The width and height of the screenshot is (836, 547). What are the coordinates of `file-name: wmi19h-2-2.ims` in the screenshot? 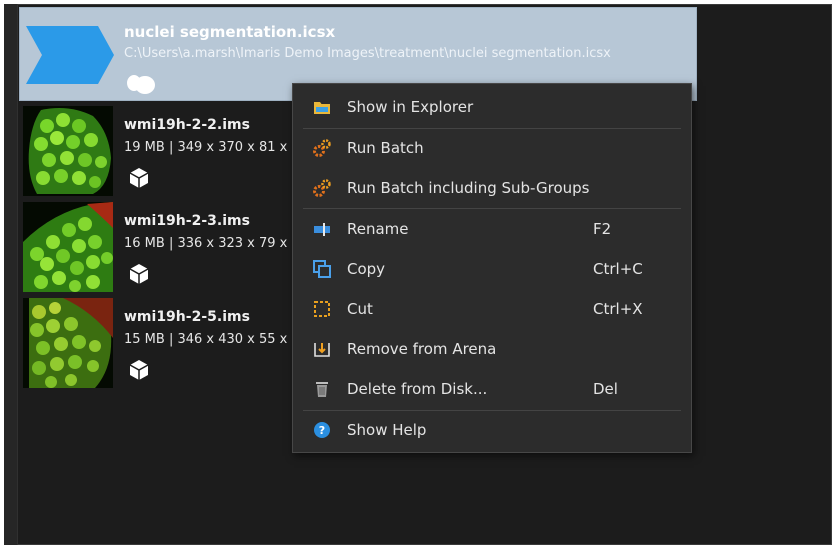 It's located at (187, 125).